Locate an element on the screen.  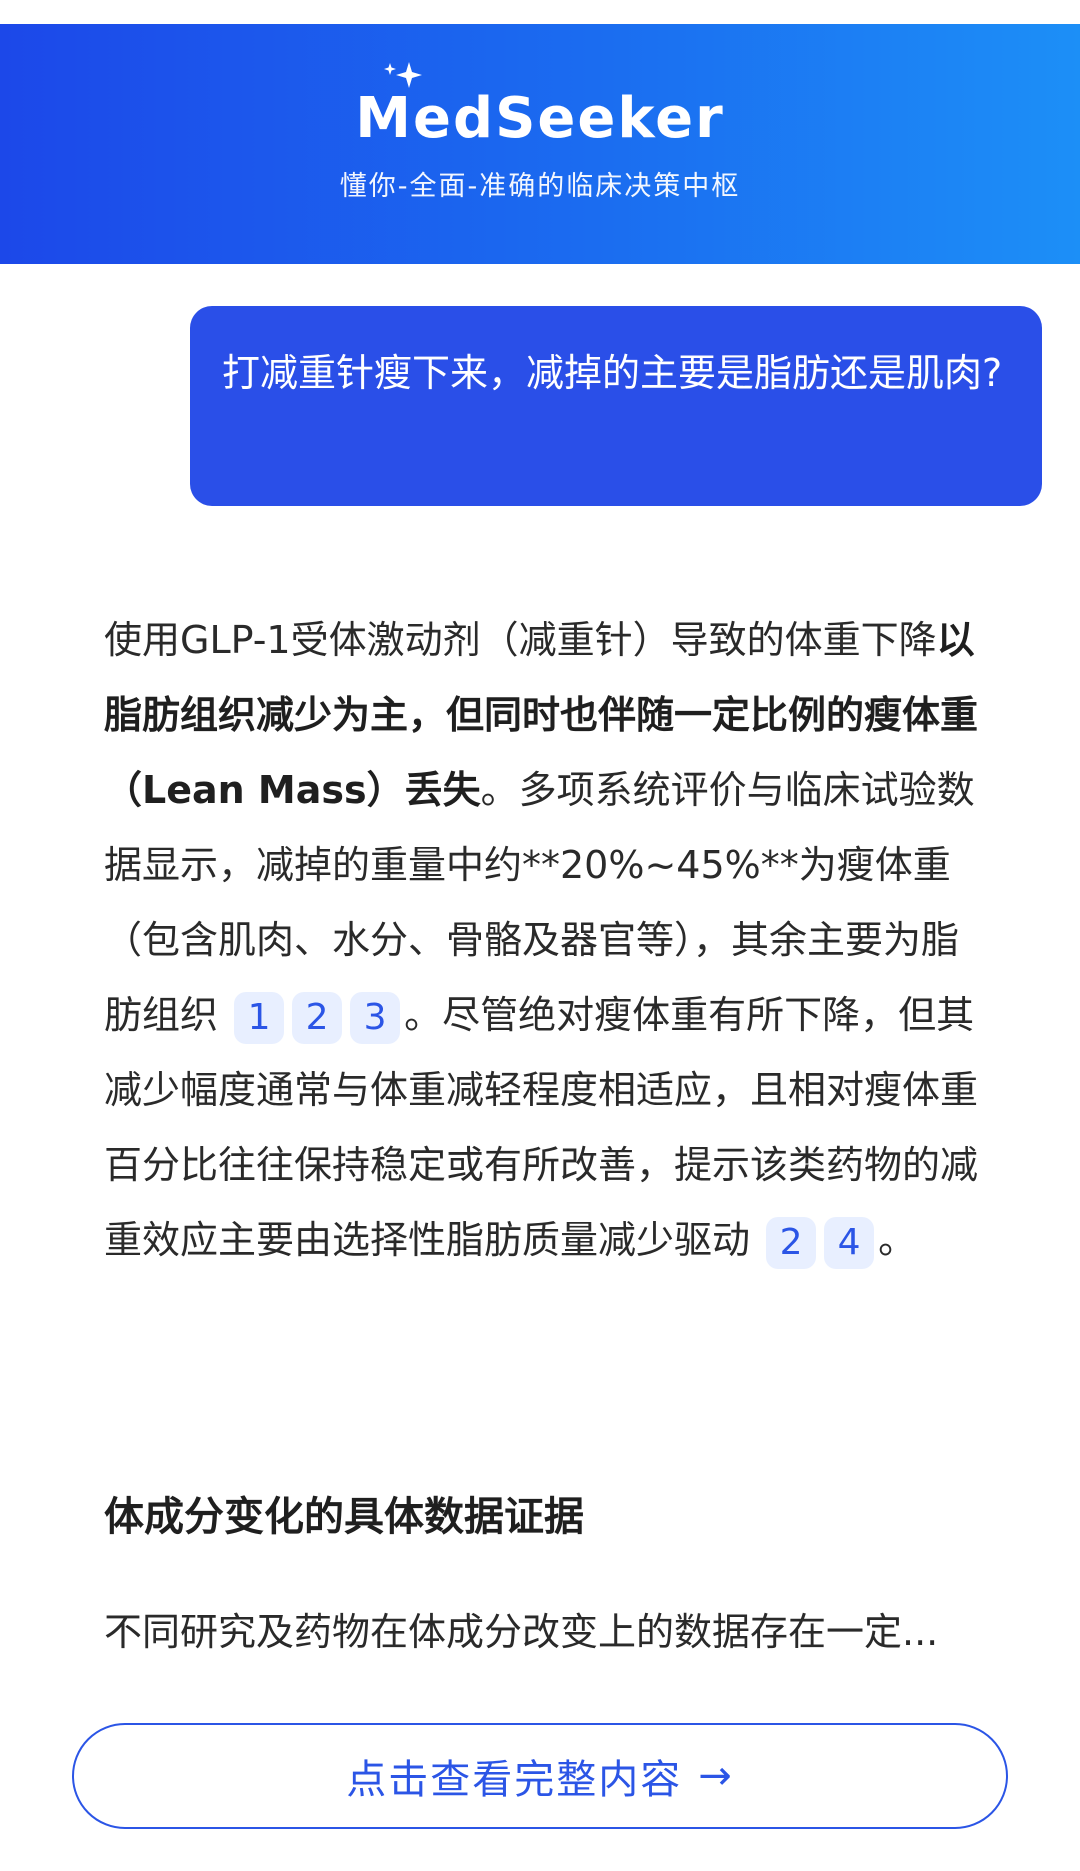
arrow-right-icon: → is located at coordinates (716, 1776).